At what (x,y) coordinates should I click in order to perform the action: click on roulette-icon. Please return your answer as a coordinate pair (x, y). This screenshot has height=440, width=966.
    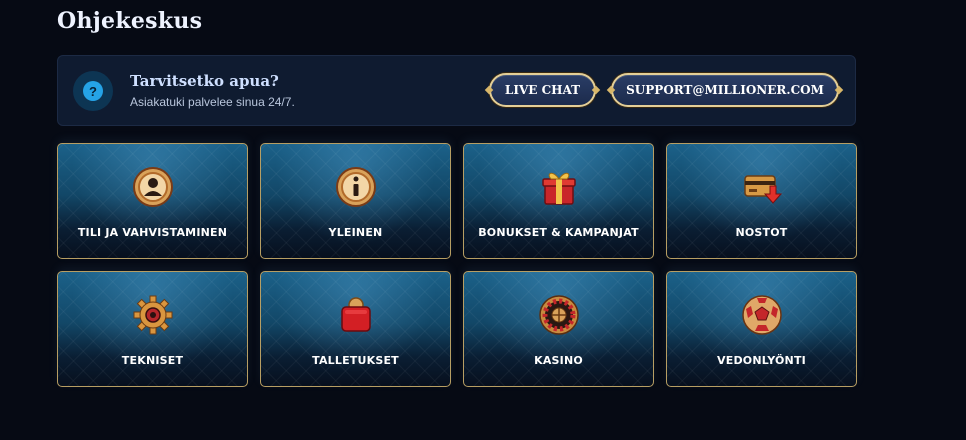
    Looking at the image, I should click on (558, 315).